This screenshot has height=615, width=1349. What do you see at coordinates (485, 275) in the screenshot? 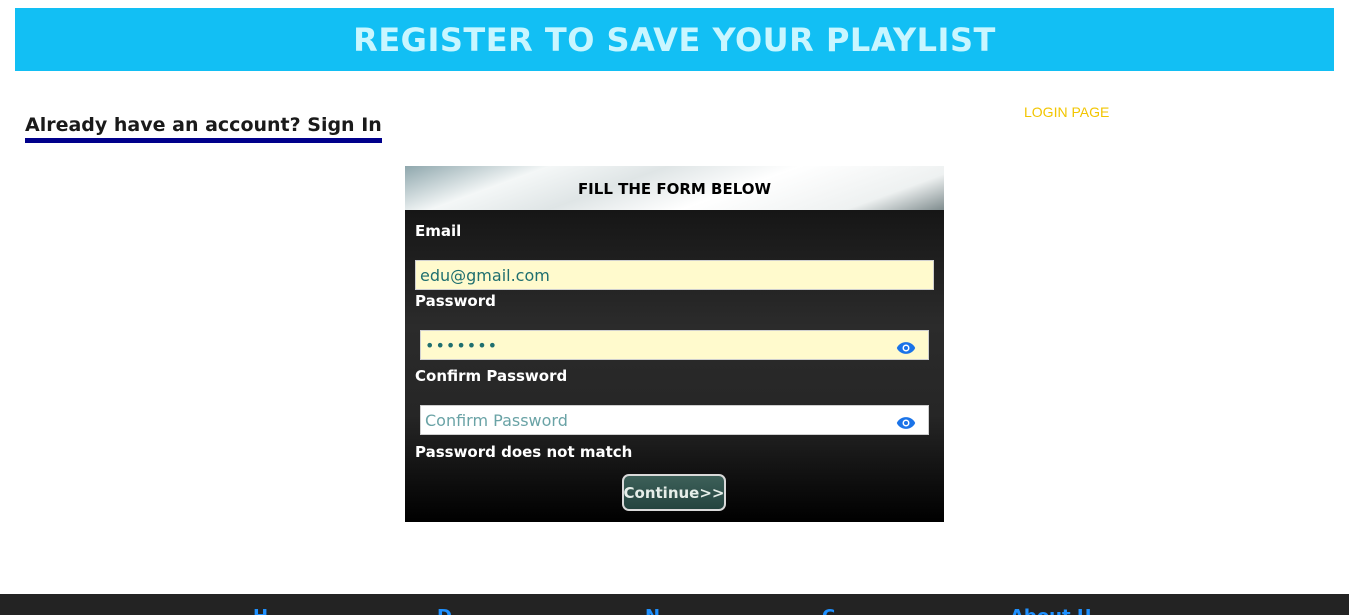
I see `email-value: edu@gmail.com` at bounding box center [485, 275].